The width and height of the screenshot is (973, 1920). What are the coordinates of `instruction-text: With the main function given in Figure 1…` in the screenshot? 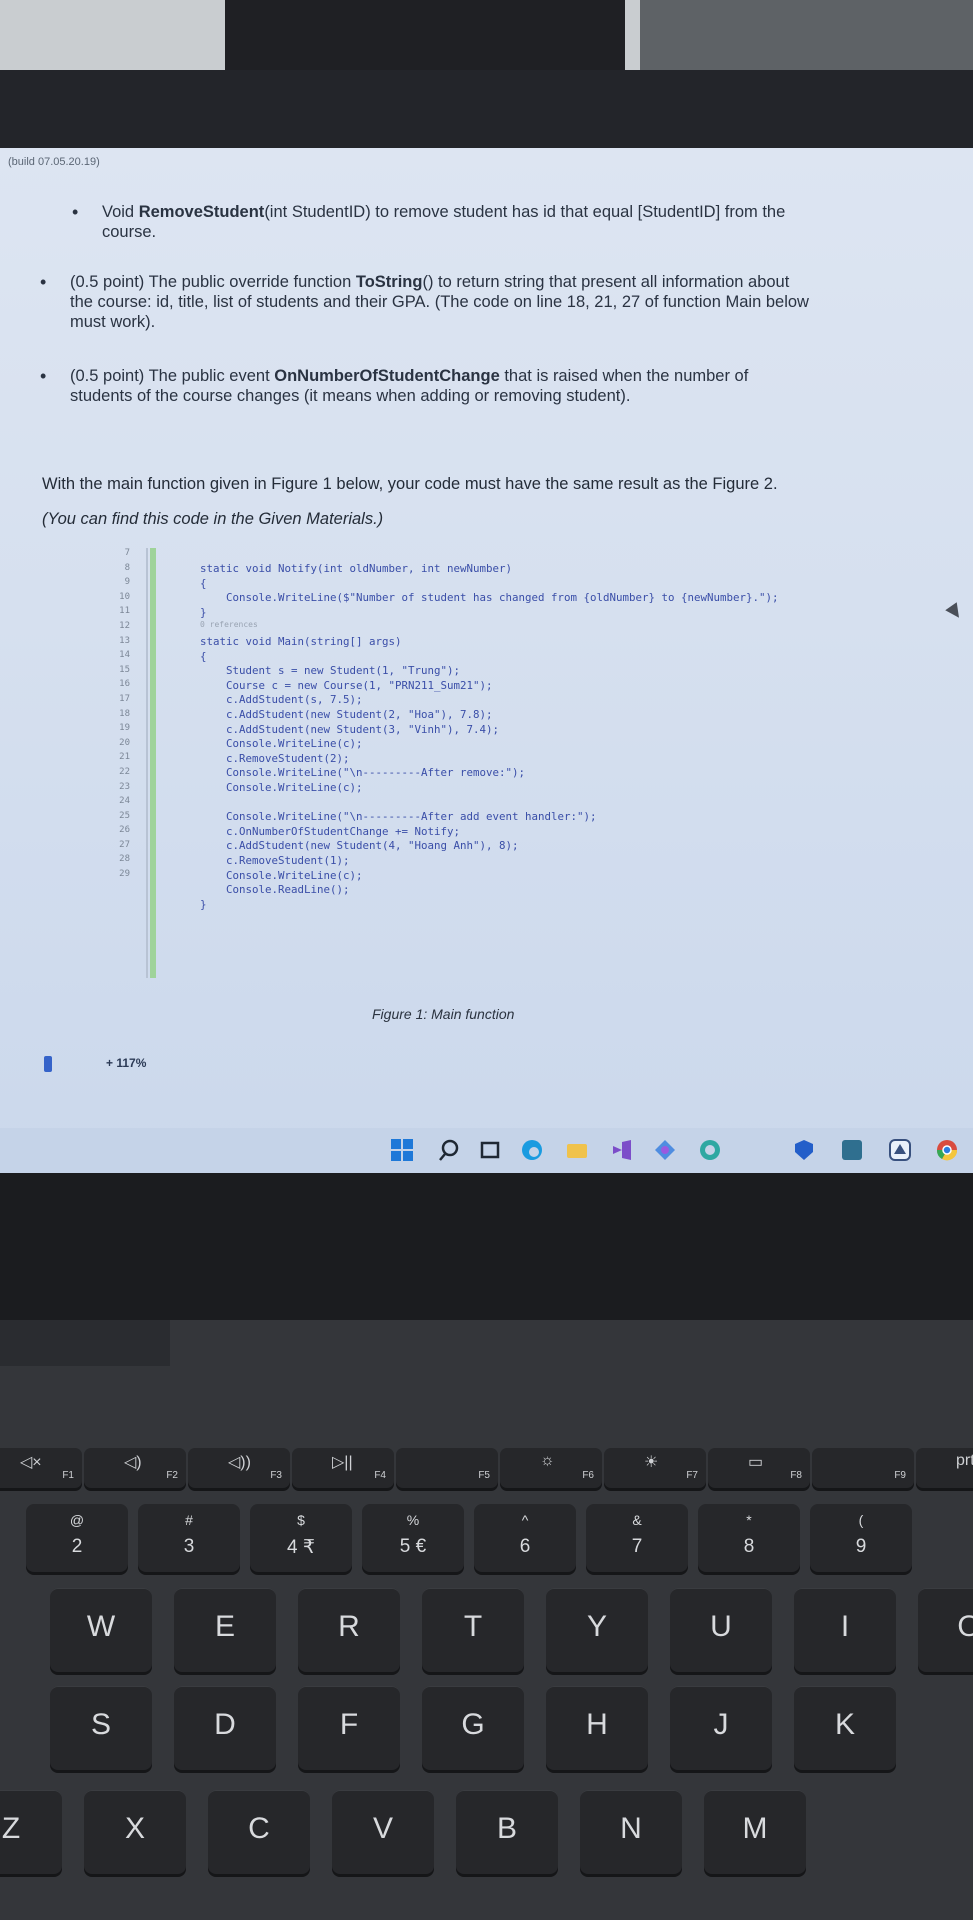 It's located at (410, 484).